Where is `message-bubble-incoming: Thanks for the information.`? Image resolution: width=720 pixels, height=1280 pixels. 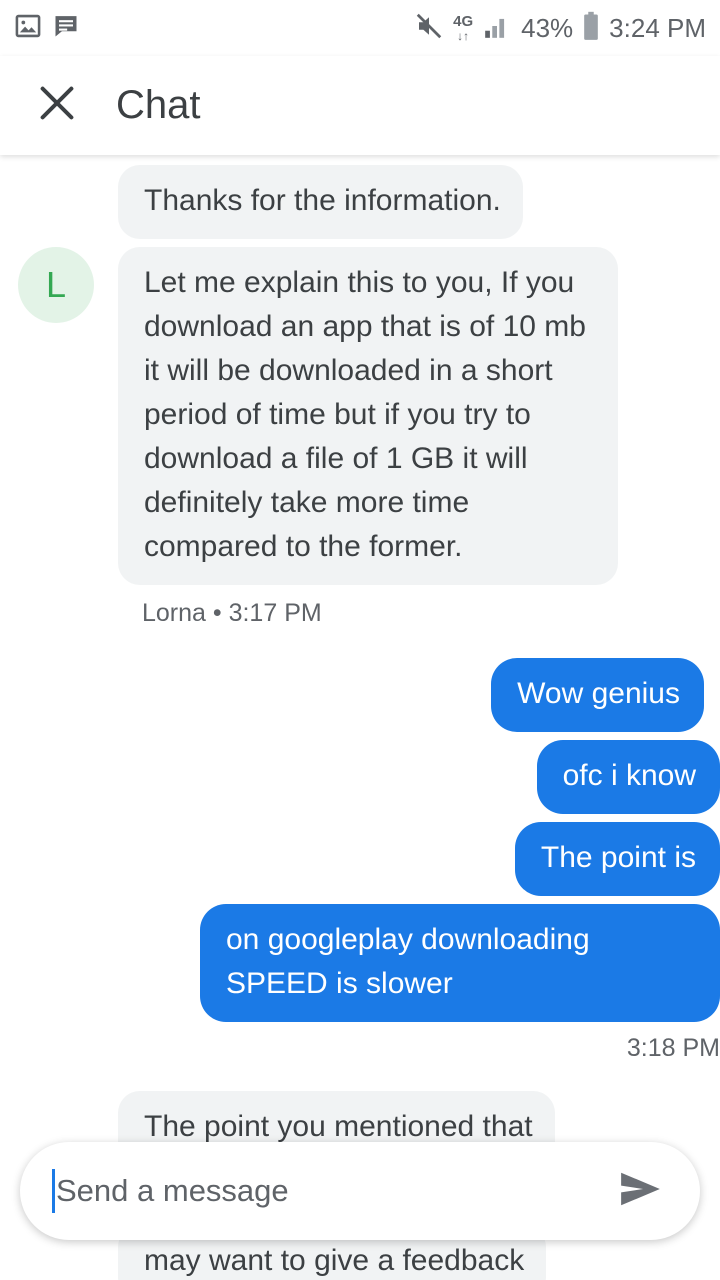 message-bubble-incoming: Thanks for the information. is located at coordinates (320, 202).